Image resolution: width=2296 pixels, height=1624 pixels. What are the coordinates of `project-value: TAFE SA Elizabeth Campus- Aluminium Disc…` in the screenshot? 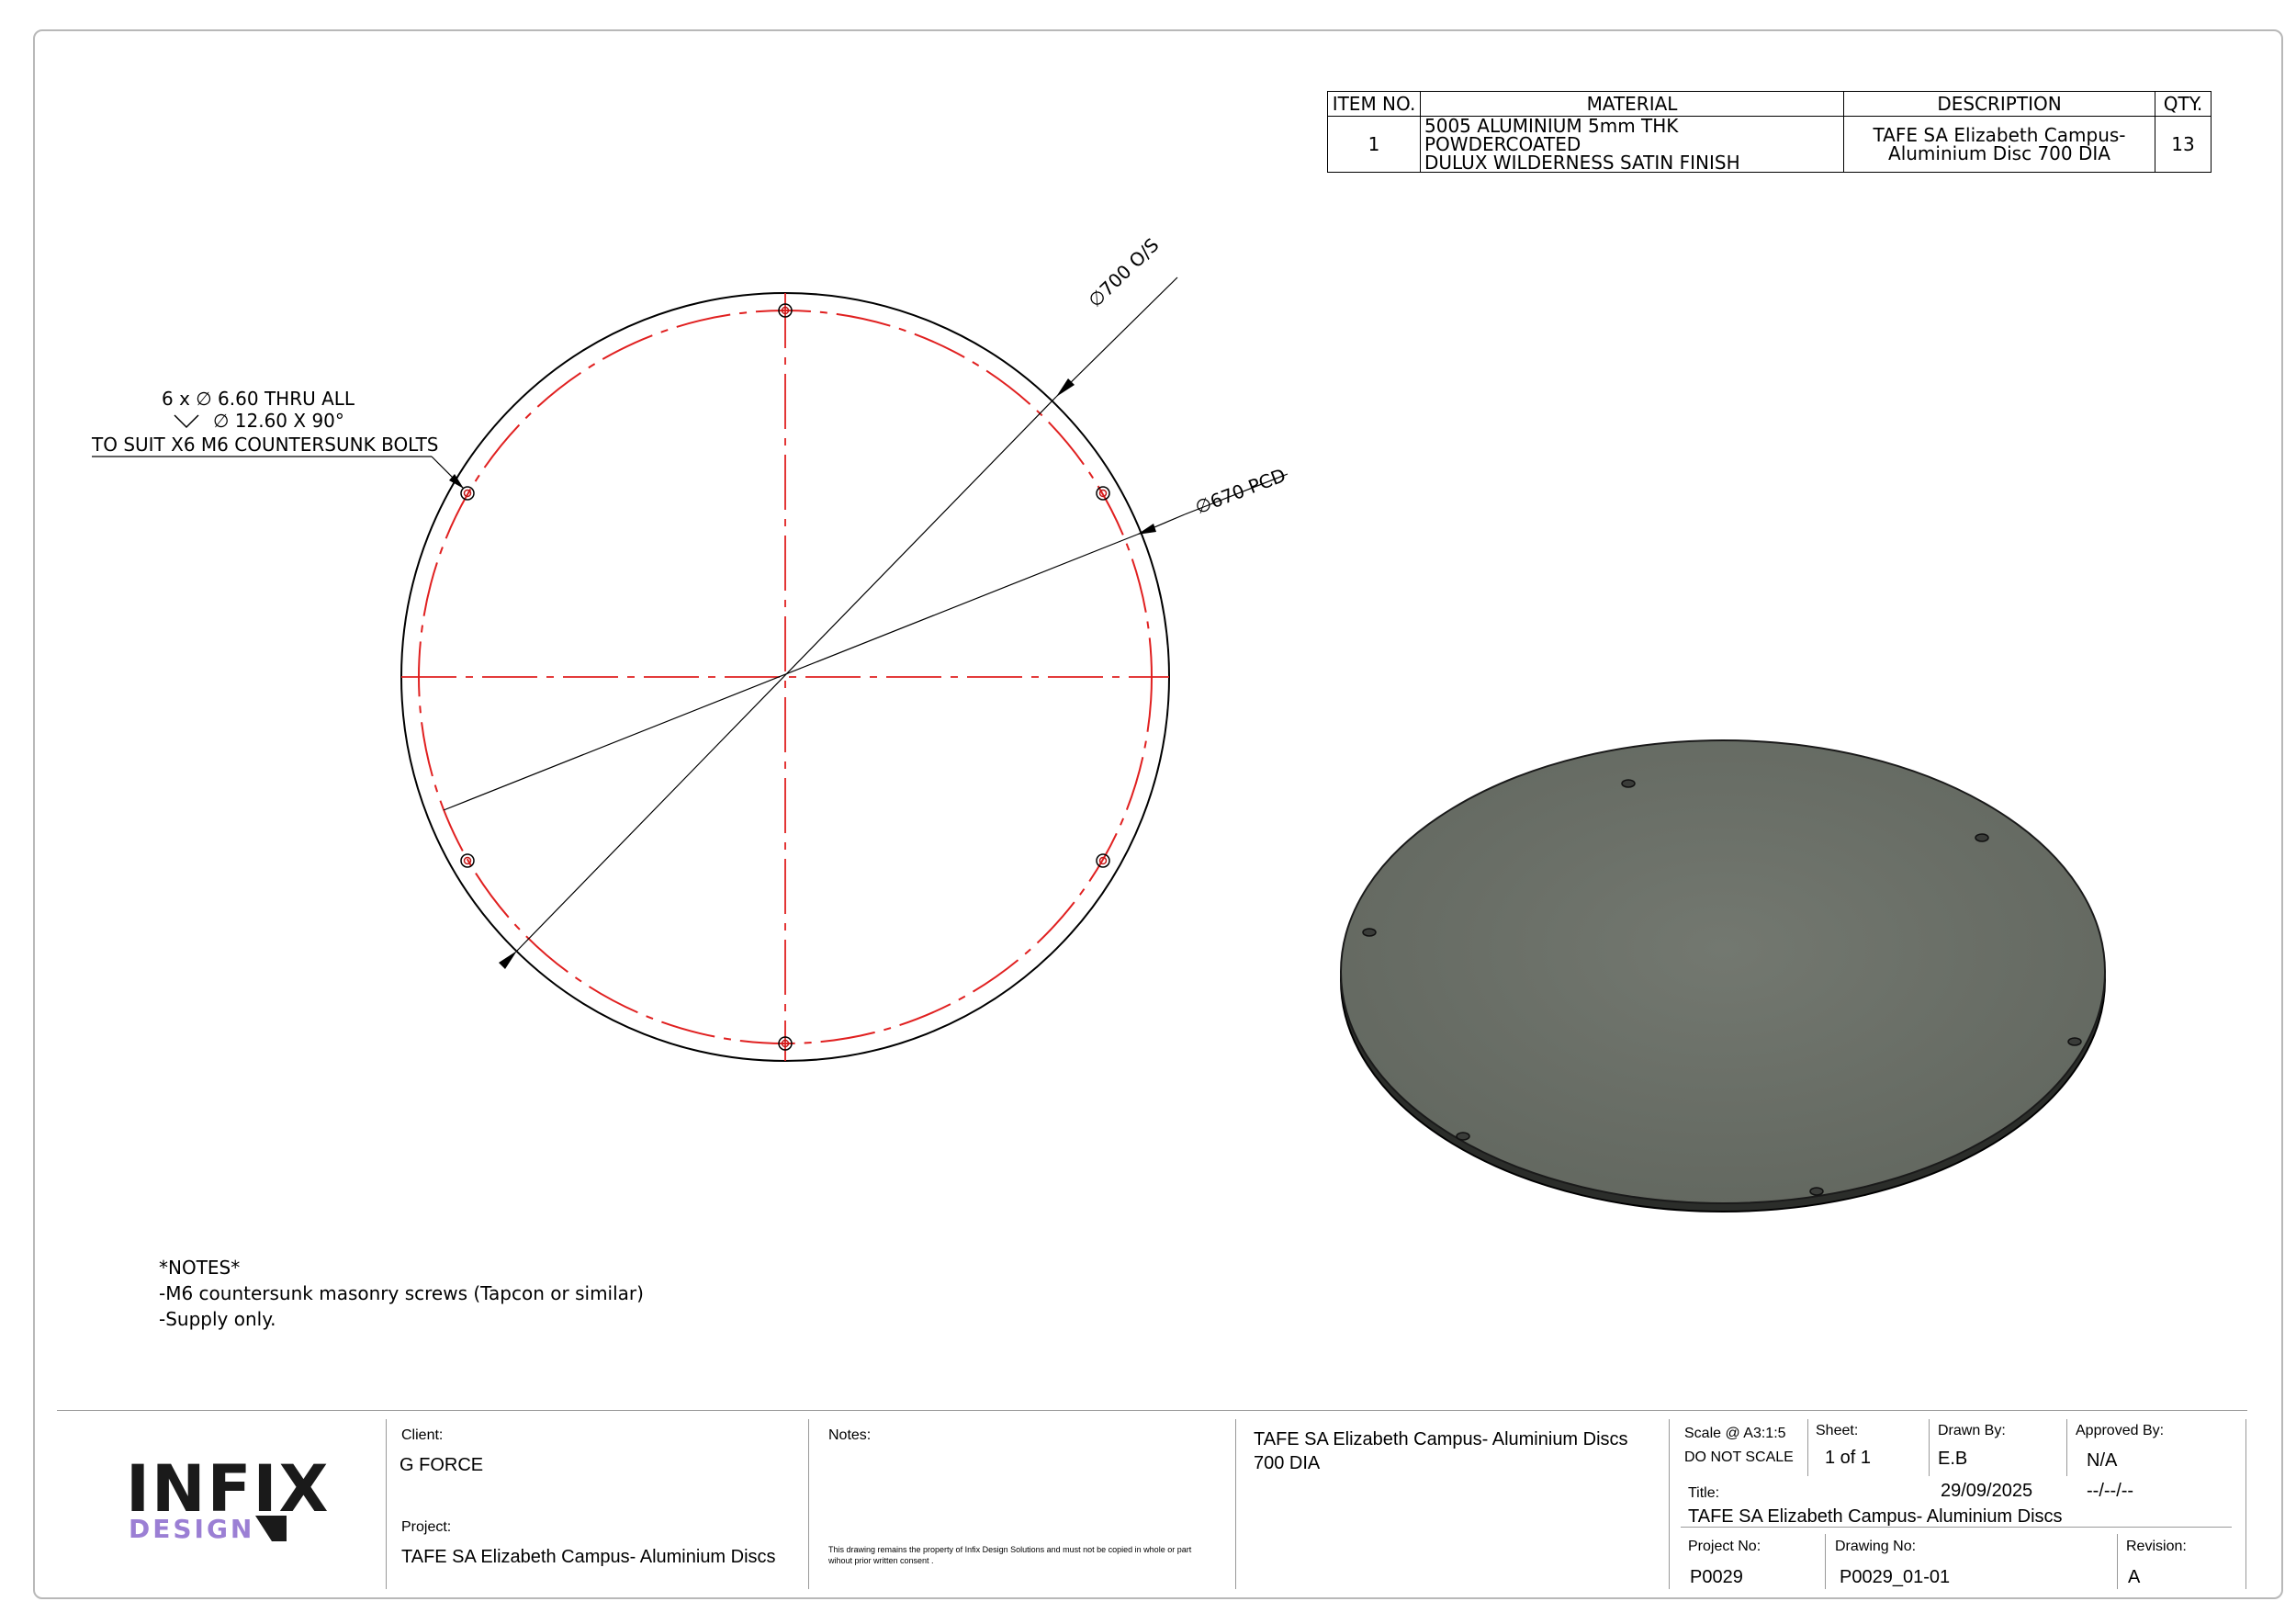 It's located at (588, 1557).